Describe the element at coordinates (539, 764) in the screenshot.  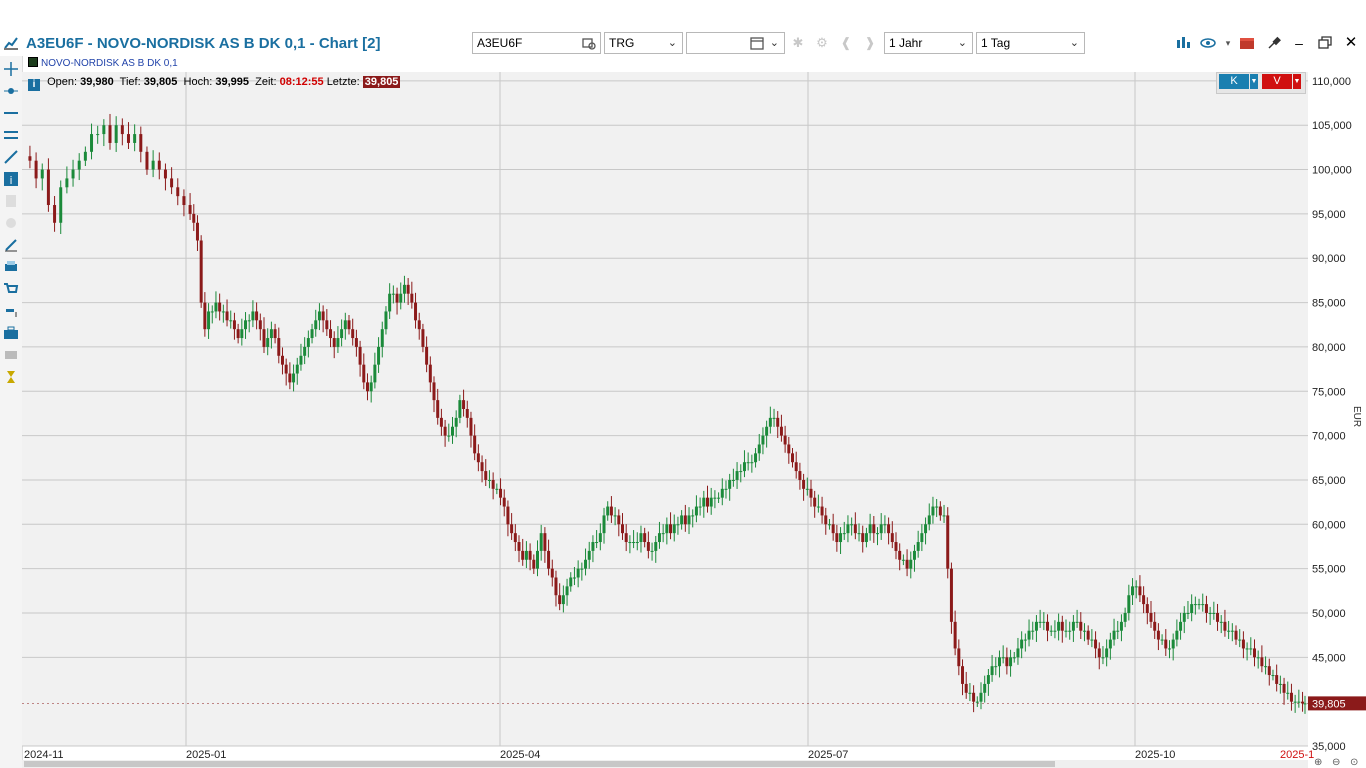
I see `scrollbar-thumb` at that location.